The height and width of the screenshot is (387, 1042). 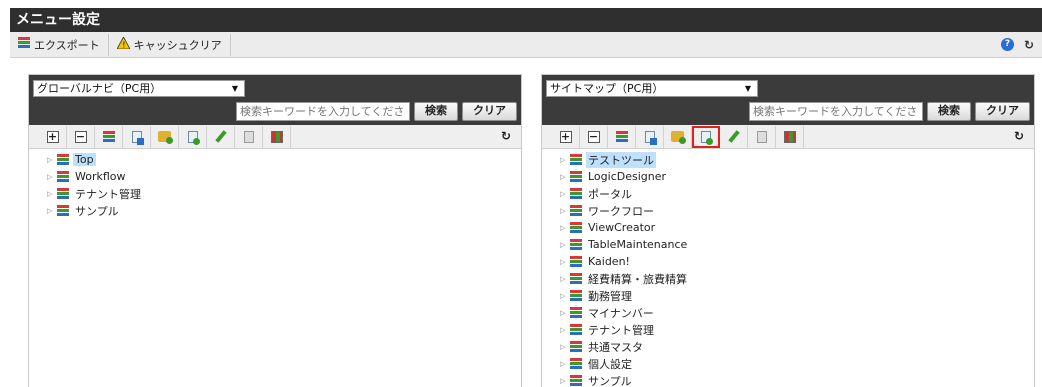 What do you see at coordinates (275, 176) in the screenshot?
I see `tree-node: ▷ Workflow` at bounding box center [275, 176].